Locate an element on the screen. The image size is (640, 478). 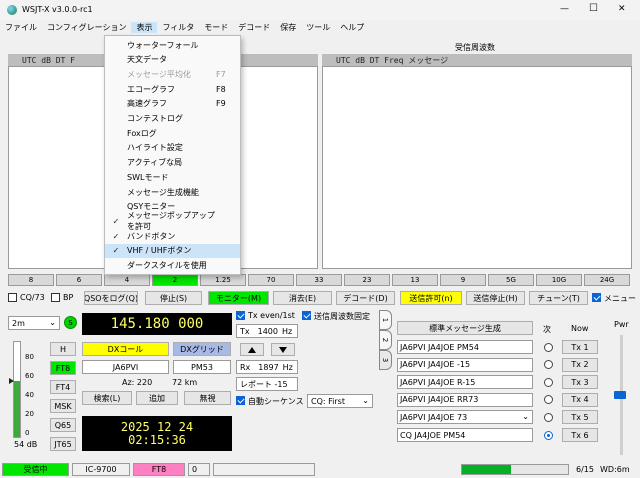
view-menu-item: Foxログ is located at coordinates (172, 133).